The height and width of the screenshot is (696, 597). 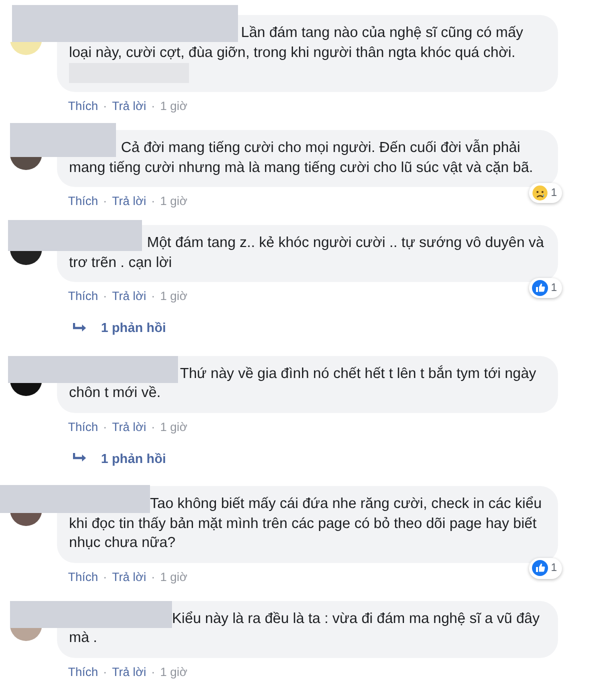 I want to click on comment-text: Tao không biết mấy cái đứa nhe răng cười, check in các kiểu khi đọc tin thấy bản mặt mình trên các page có bỏ theo dõi page hay biết nhục chưa nữa?, so click(x=306, y=524).